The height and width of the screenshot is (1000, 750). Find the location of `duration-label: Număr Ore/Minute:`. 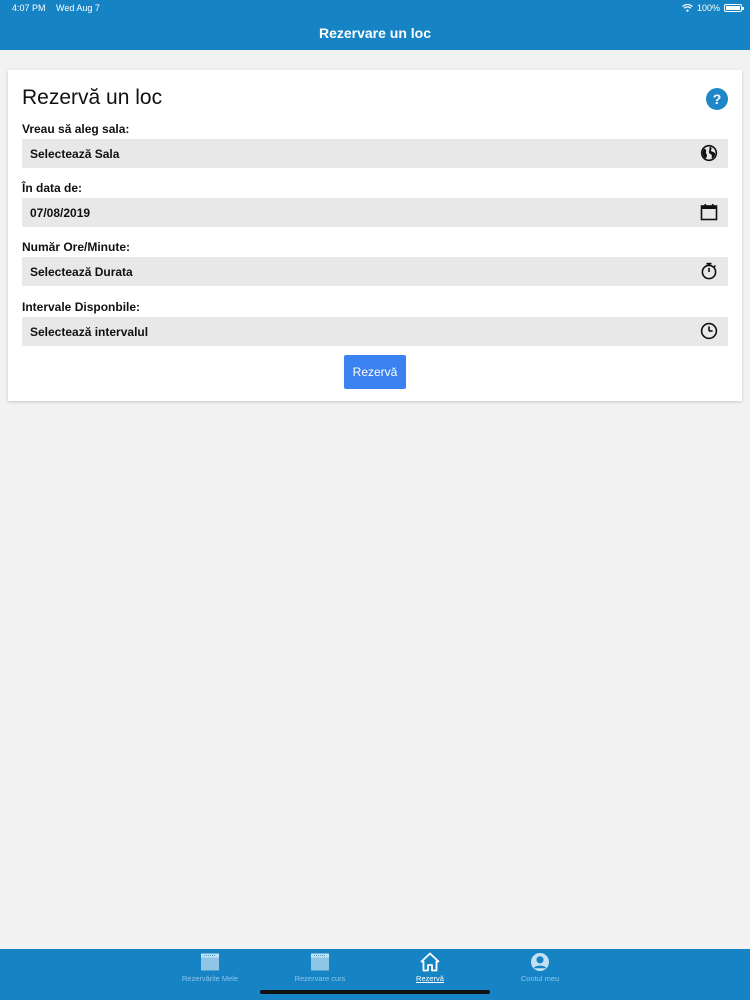

duration-label: Număr Ore/Minute: is located at coordinates (76, 247).